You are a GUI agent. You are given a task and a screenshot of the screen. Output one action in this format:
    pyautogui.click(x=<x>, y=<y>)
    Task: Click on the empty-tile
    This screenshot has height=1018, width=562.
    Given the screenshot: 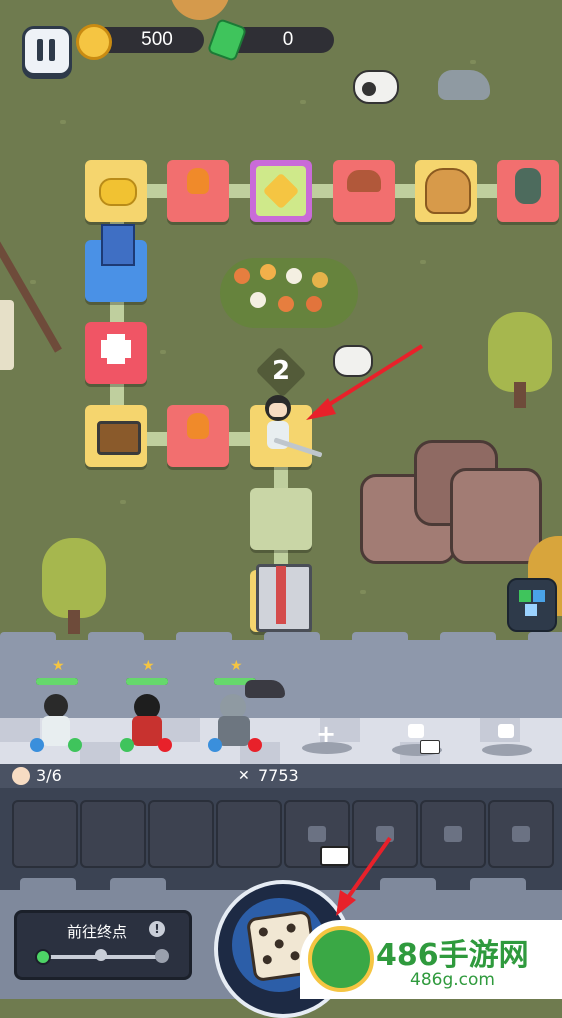 What is the action you would take?
    pyautogui.click(x=281, y=519)
    